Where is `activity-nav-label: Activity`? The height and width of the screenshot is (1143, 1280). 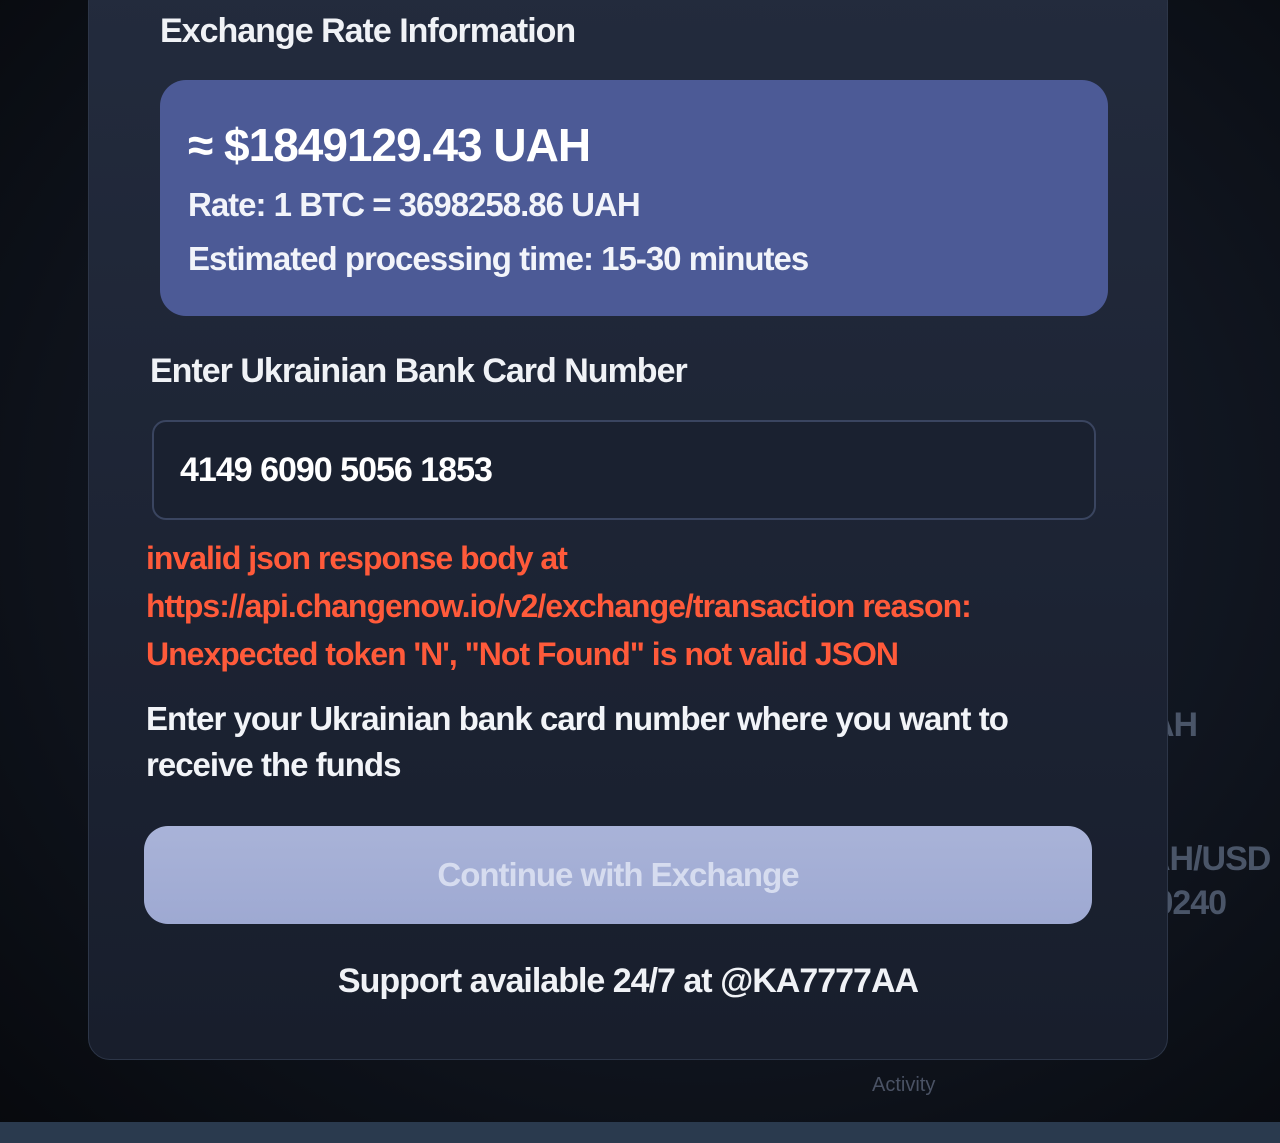 activity-nav-label: Activity is located at coordinates (903, 1085).